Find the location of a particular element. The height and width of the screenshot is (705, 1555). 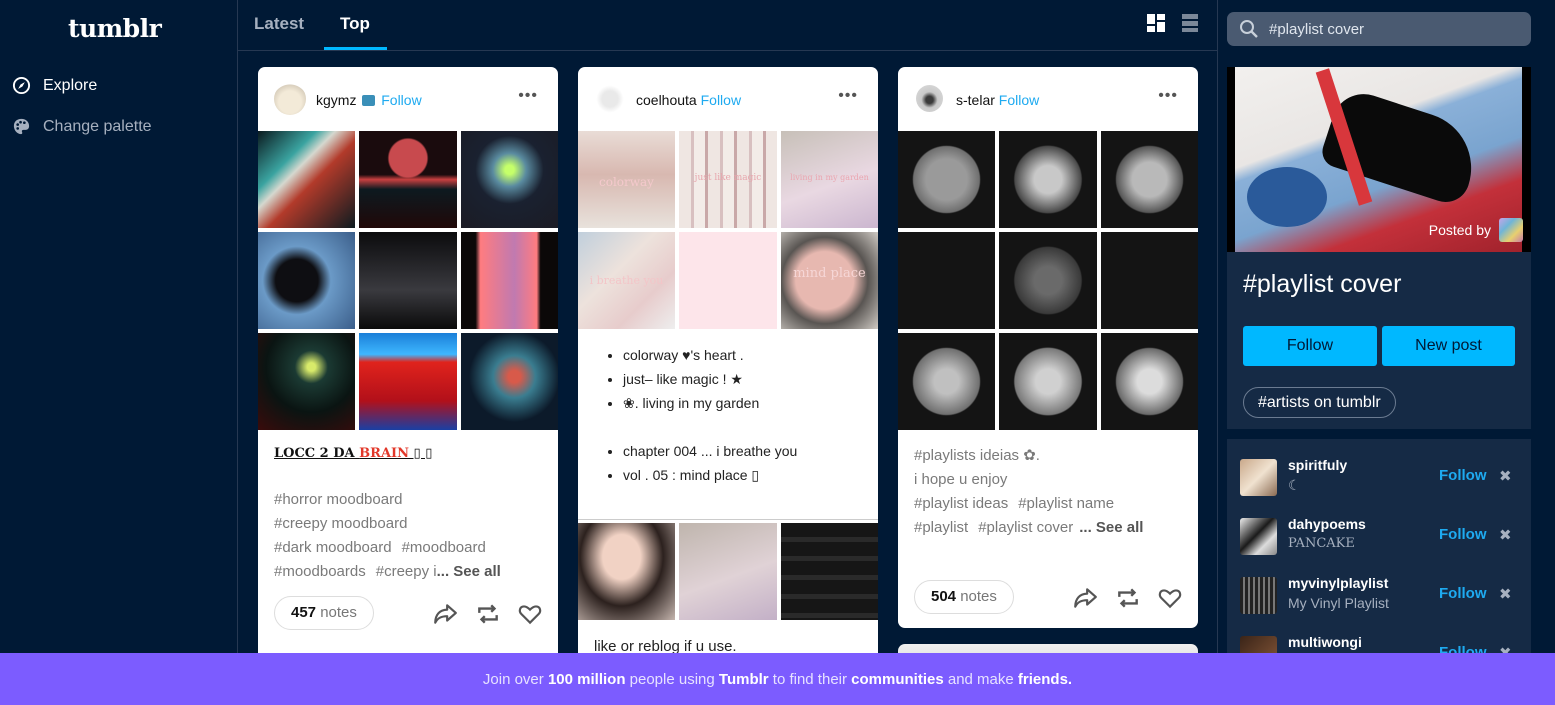

post-image: colorway is located at coordinates (626, 179).